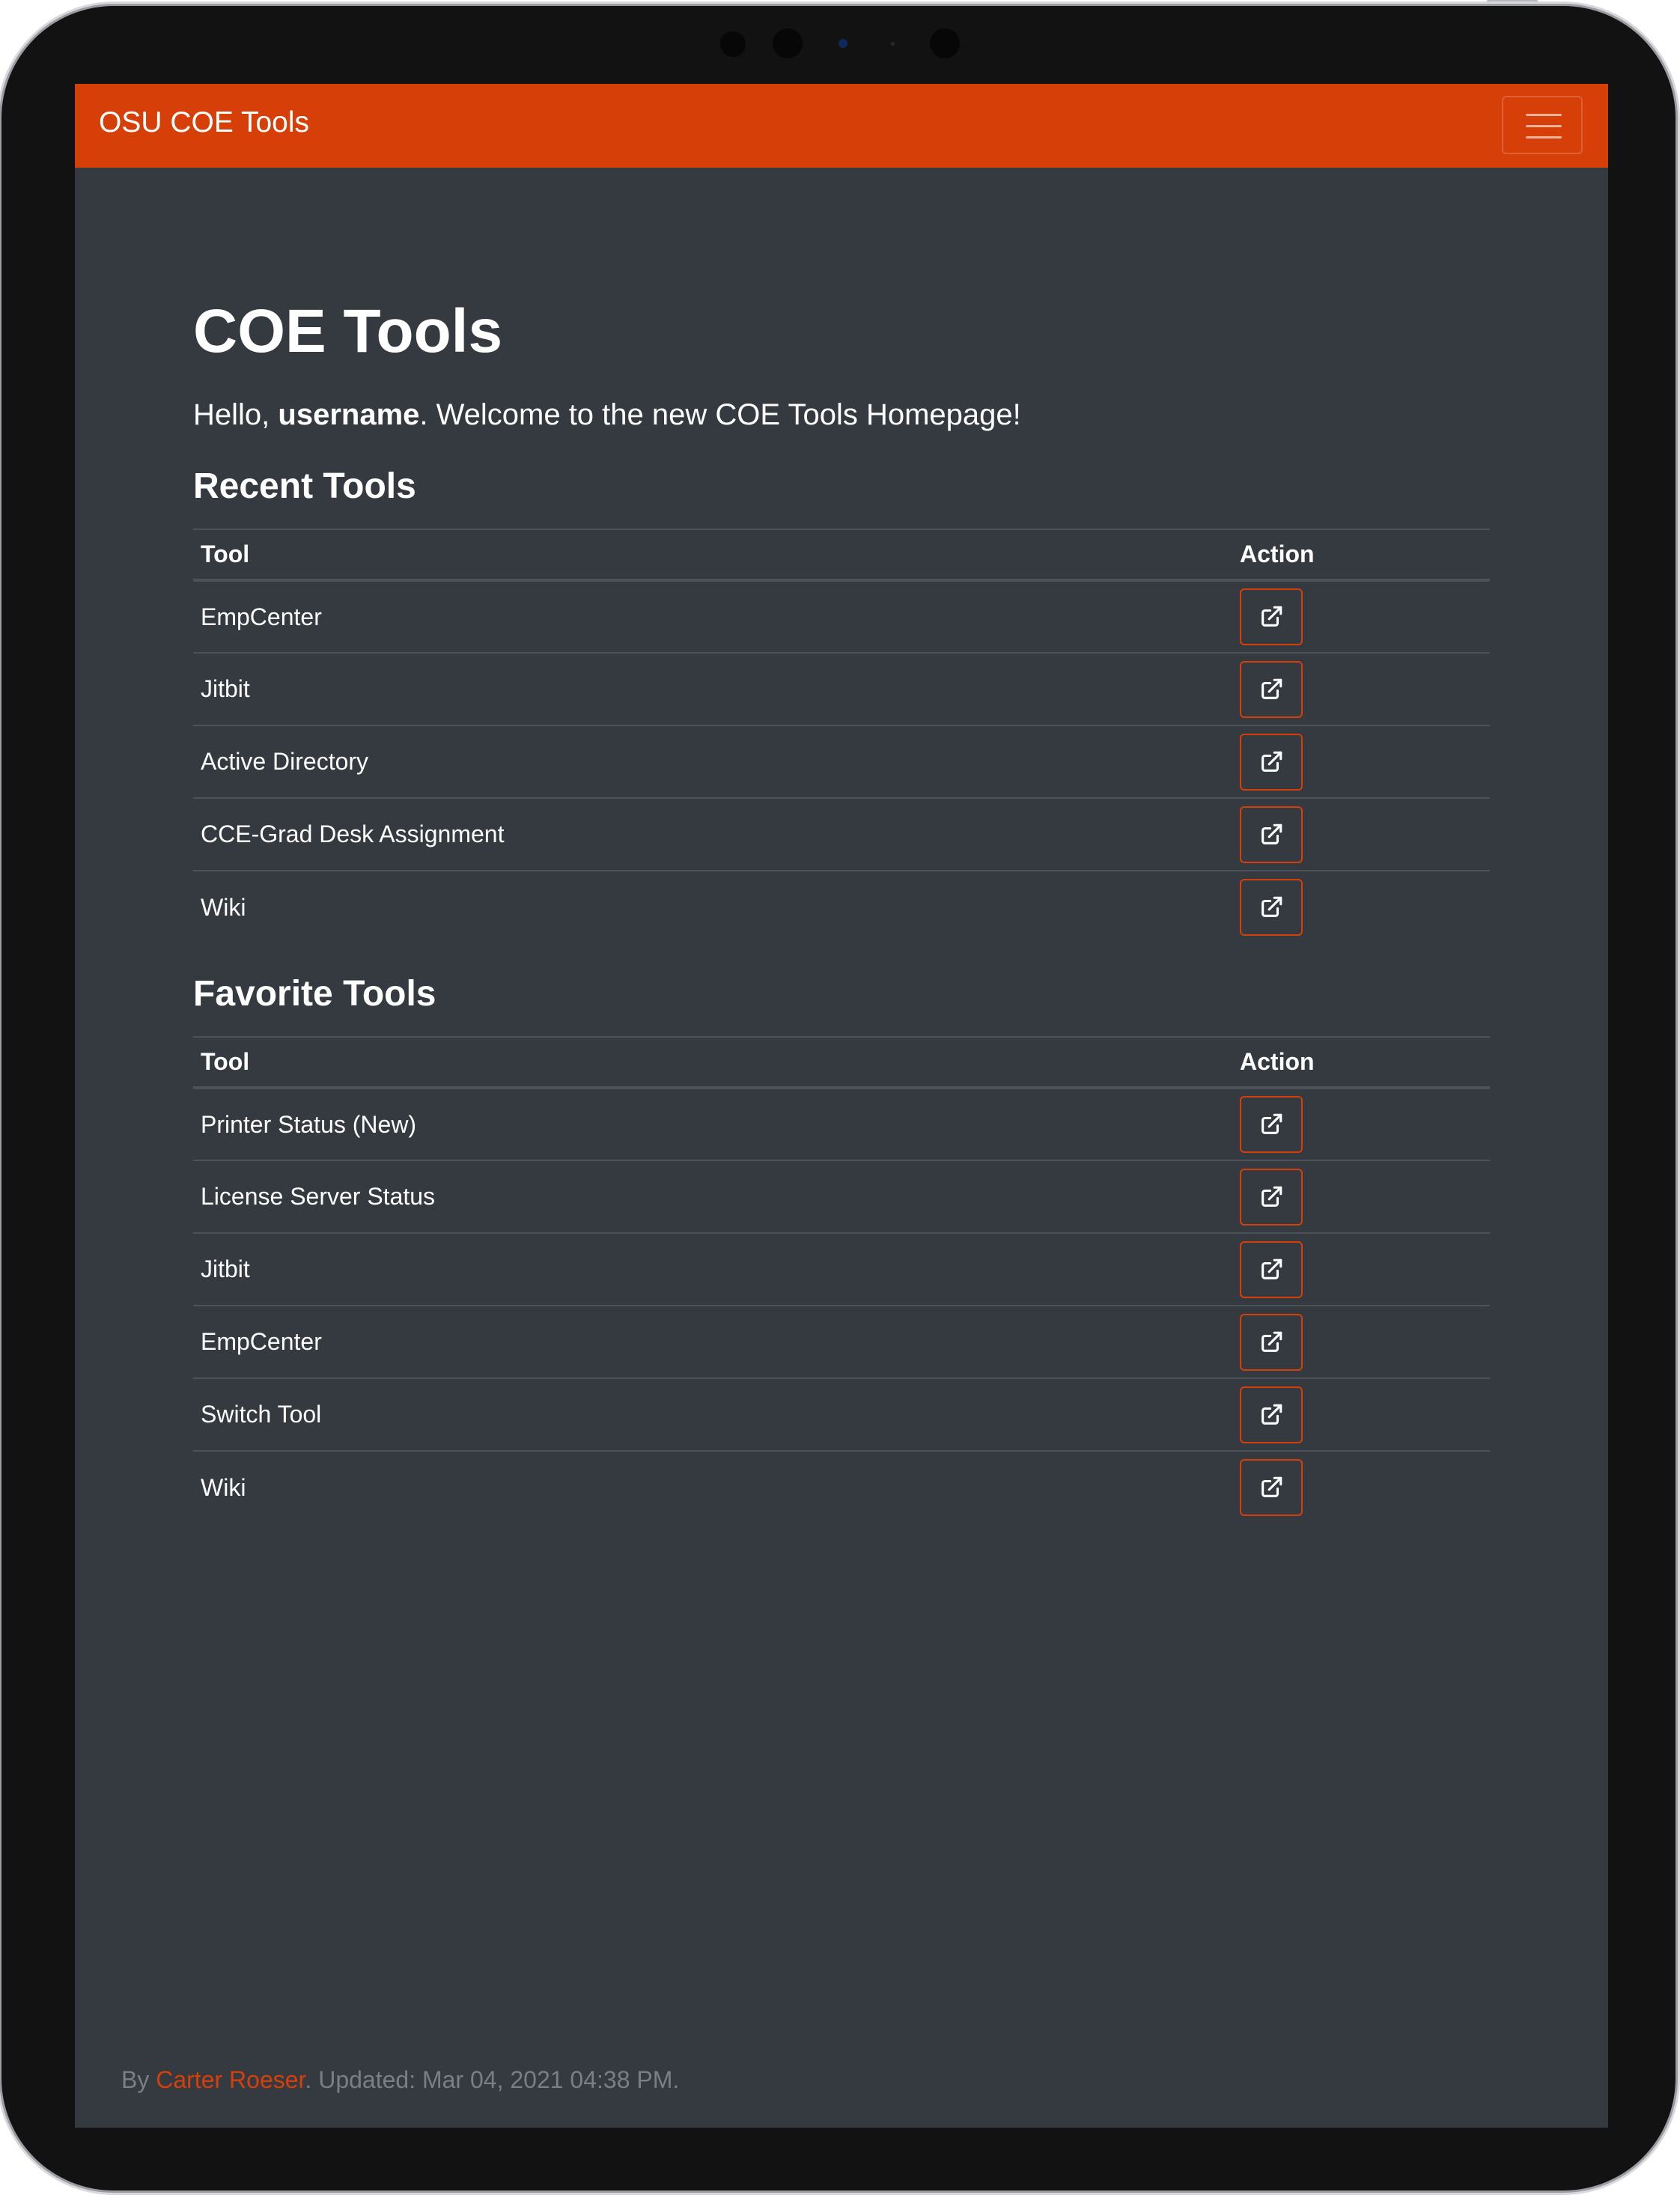  What do you see at coordinates (492, 2079) in the screenshot?
I see `footer-updated-text: . Updated: Mar 04, 2021 04:38 PM.` at bounding box center [492, 2079].